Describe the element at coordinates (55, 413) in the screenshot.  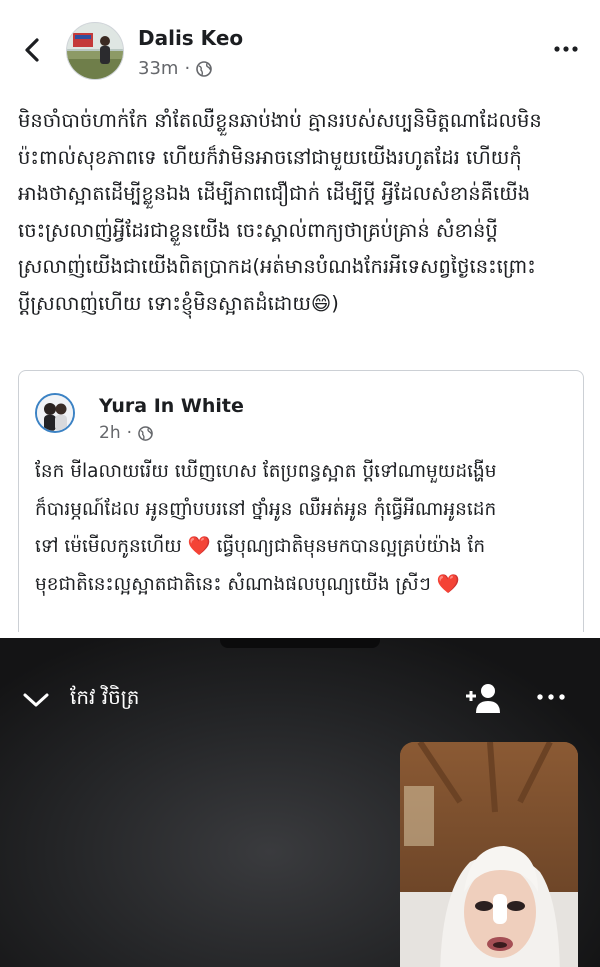
I see `shared-author-avatar` at that location.